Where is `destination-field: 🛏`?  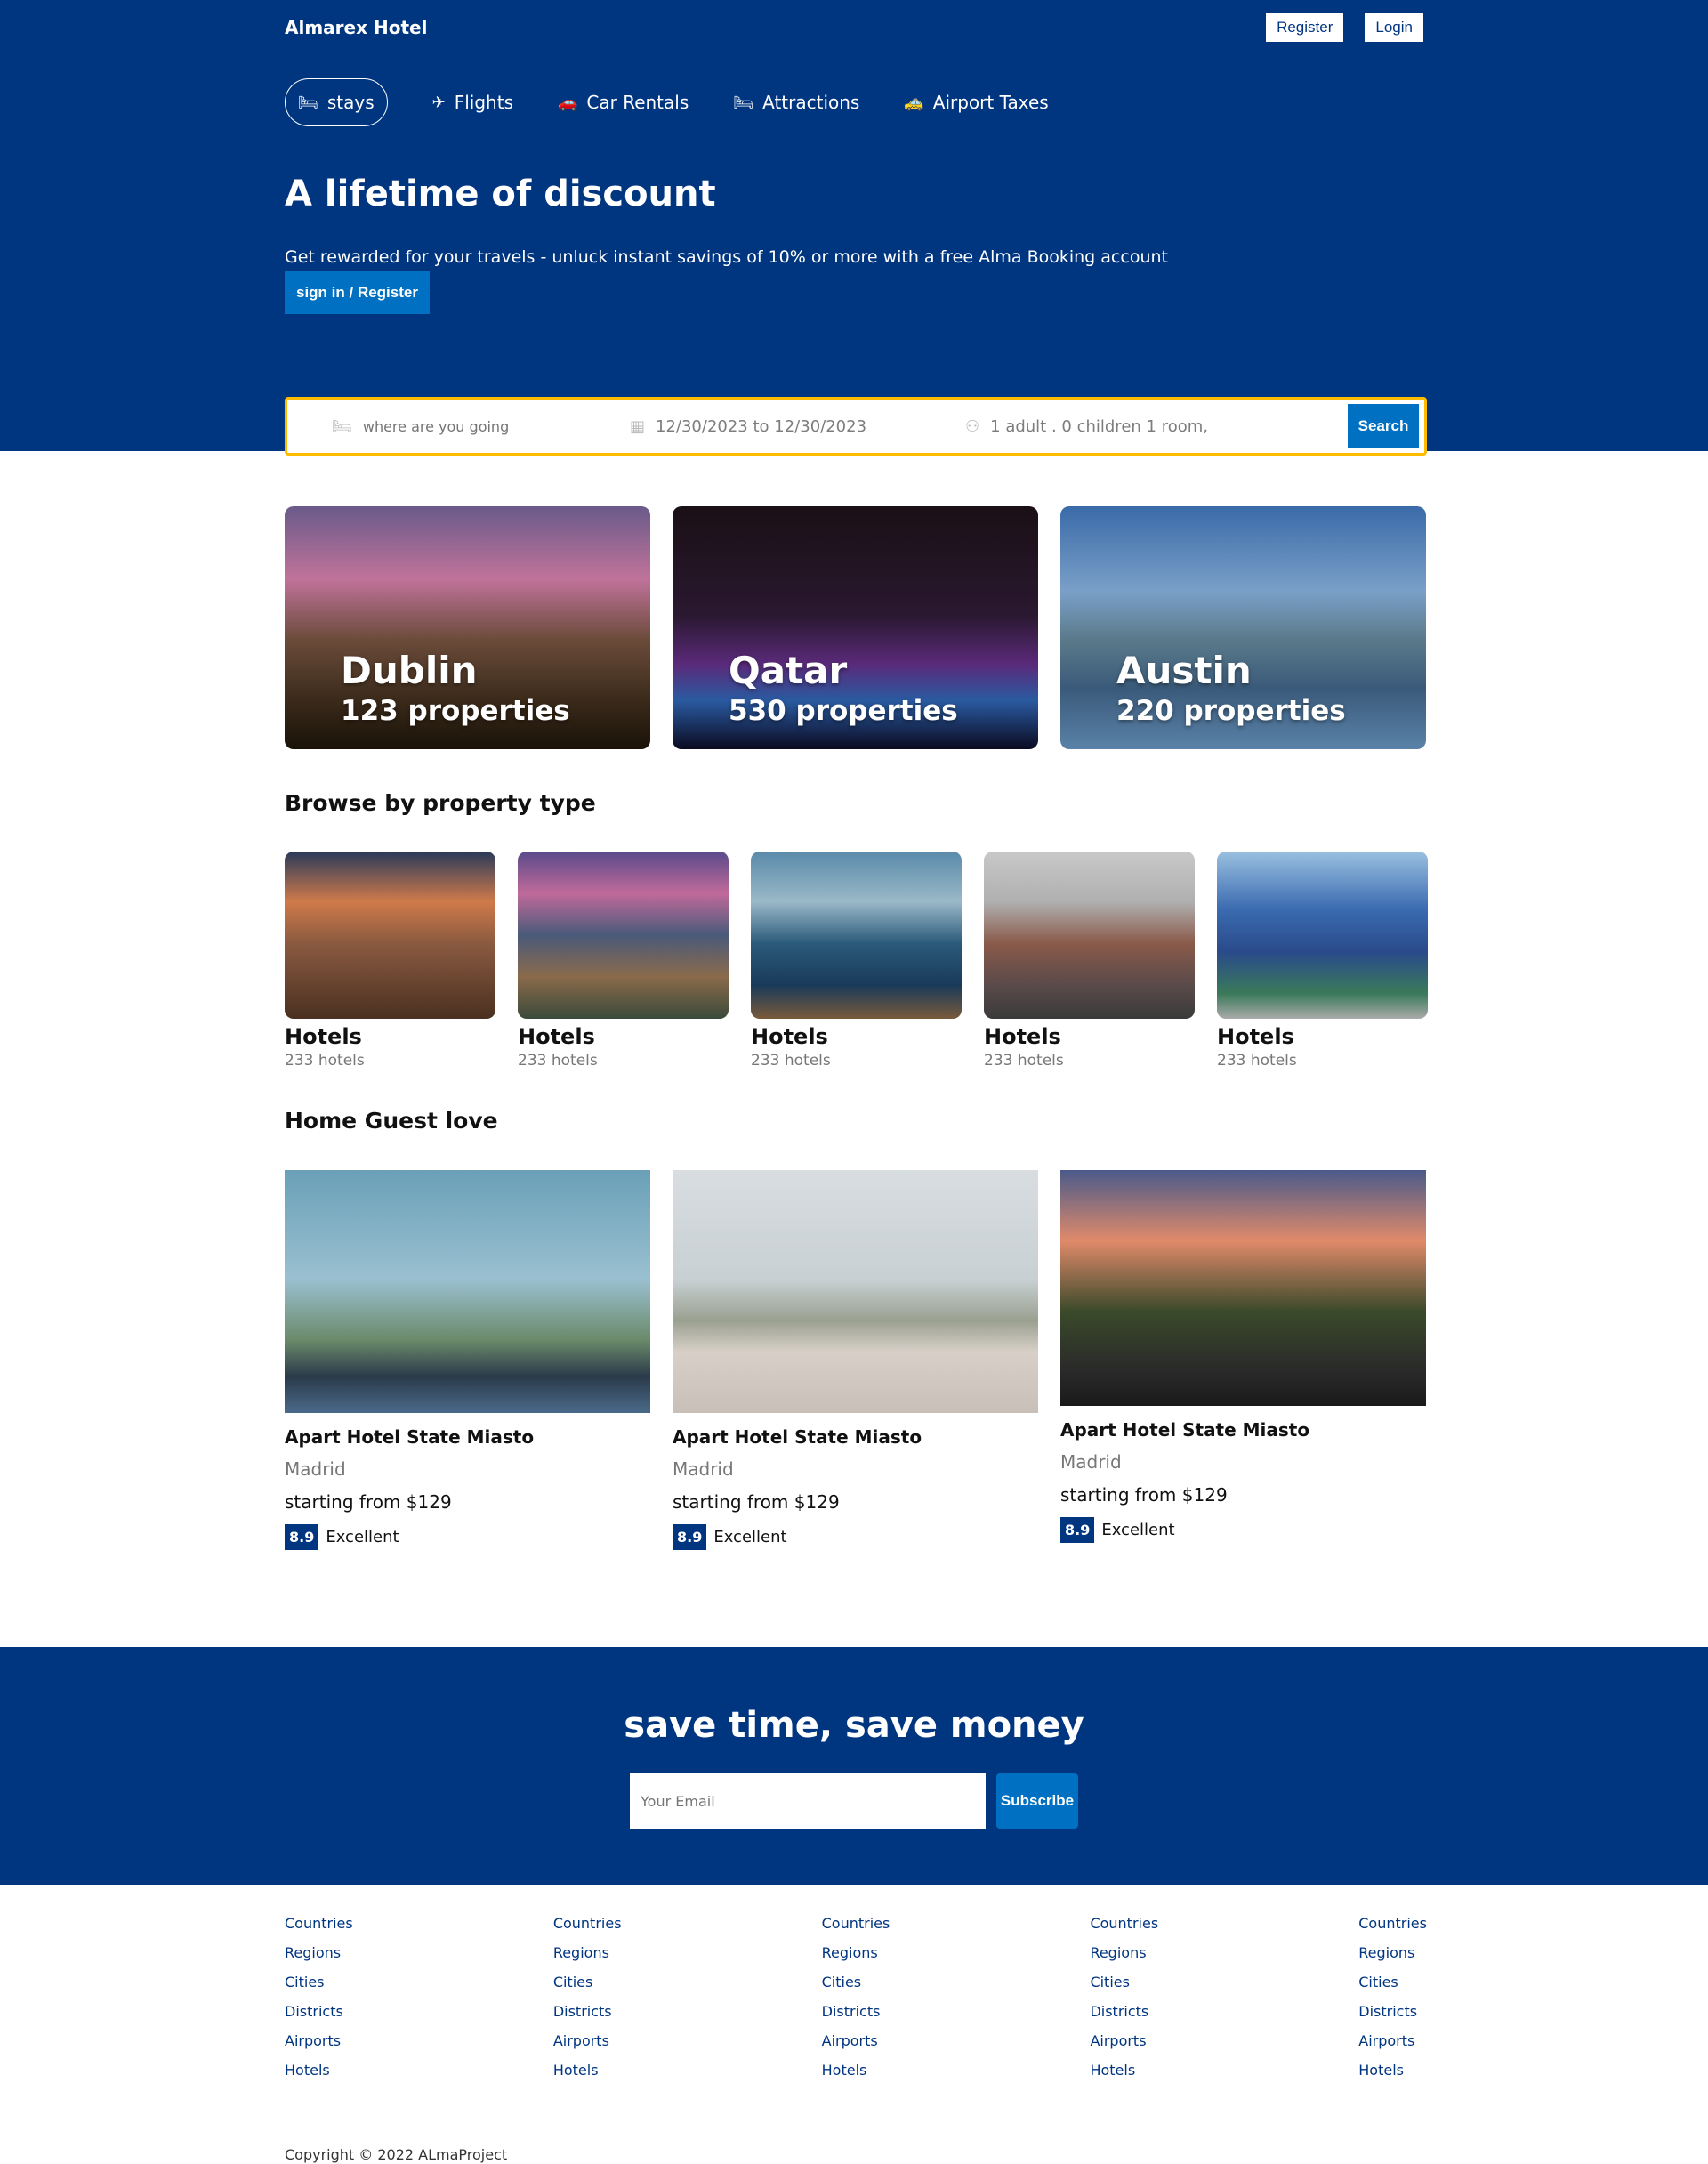
destination-field: 🛏 is located at coordinates (481, 426).